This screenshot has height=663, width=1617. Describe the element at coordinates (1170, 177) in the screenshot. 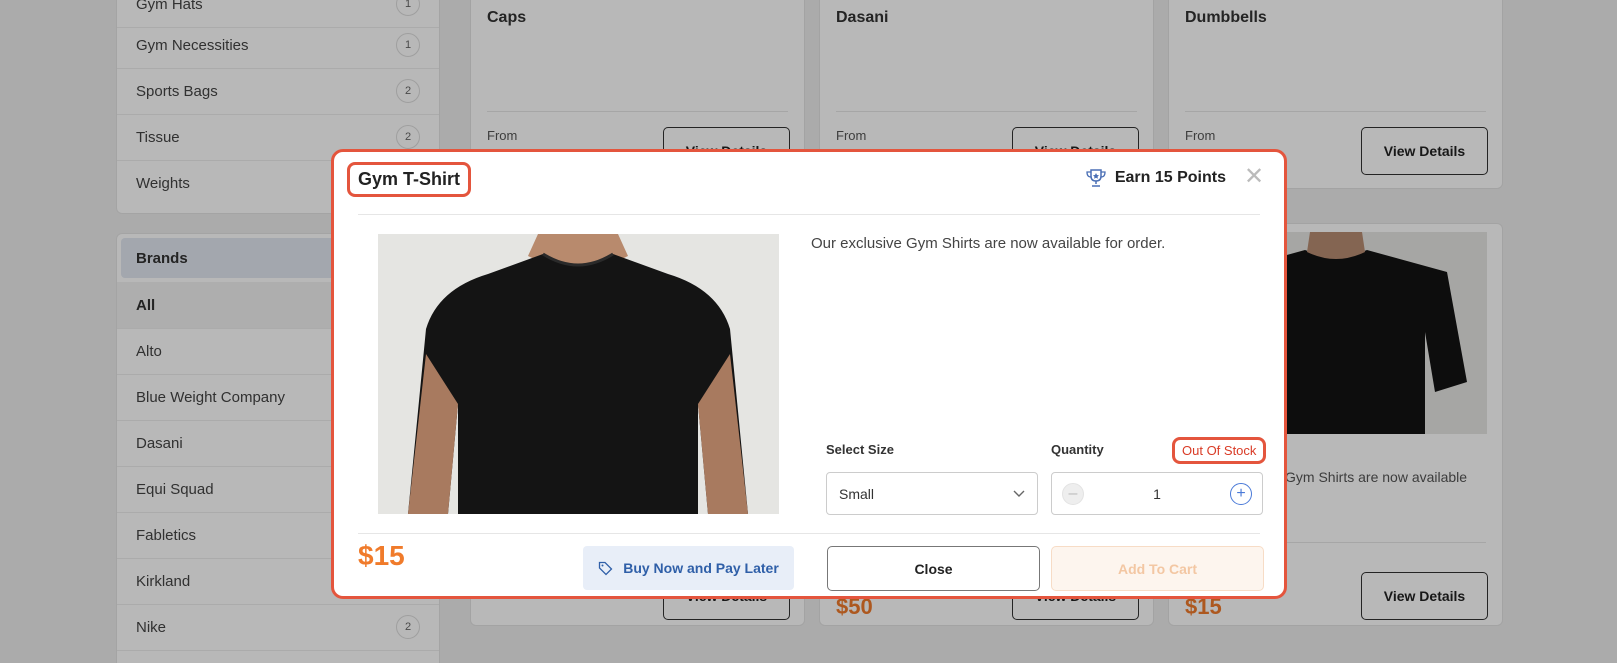

I see `earn-points-label: Earn 15 Points` at that location.